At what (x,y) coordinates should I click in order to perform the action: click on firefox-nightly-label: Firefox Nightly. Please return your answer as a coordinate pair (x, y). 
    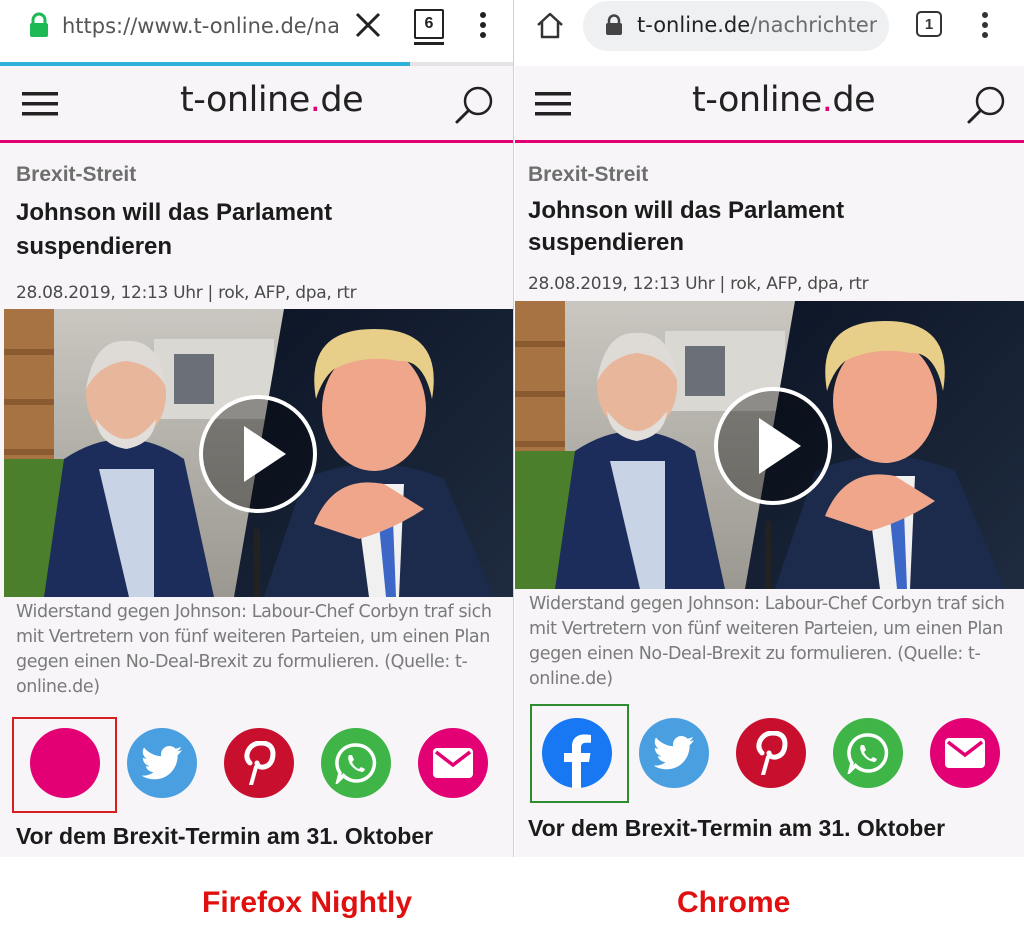
    Looking at the image, I should click on (307, 902).